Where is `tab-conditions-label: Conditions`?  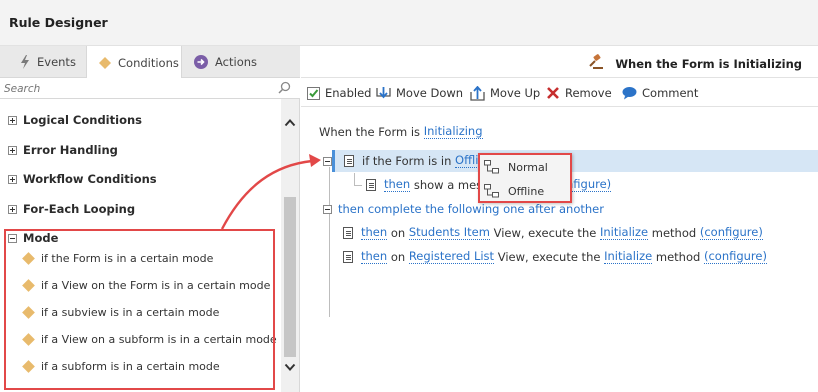 tab-conditions-label: Conditions is located at coordinates (148, 62).